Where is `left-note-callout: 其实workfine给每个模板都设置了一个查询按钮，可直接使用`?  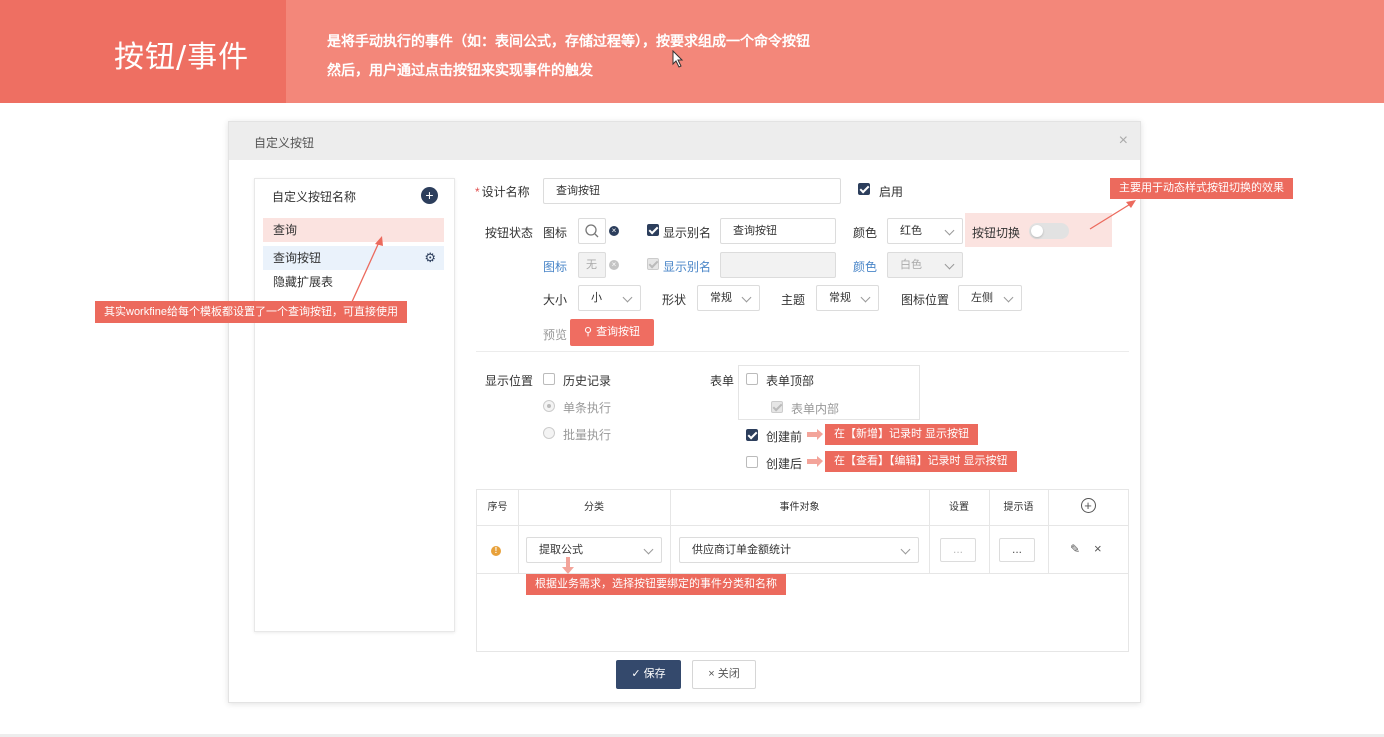
left-note-callout: 其实workfine给每个模板都设置了一个查询按钮，可直接使用 is located at coordinates (251, 312).